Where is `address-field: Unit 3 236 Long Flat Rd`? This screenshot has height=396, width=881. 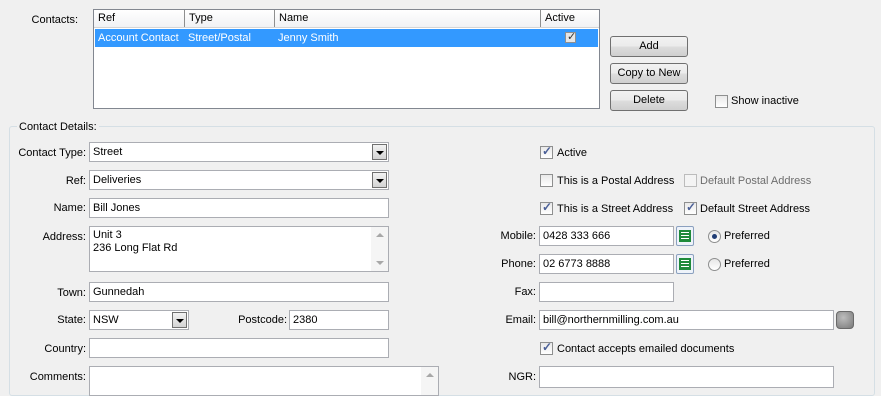
address-field: Unit 3 236 Long Flat Rd is located at coordinates (239, 249).